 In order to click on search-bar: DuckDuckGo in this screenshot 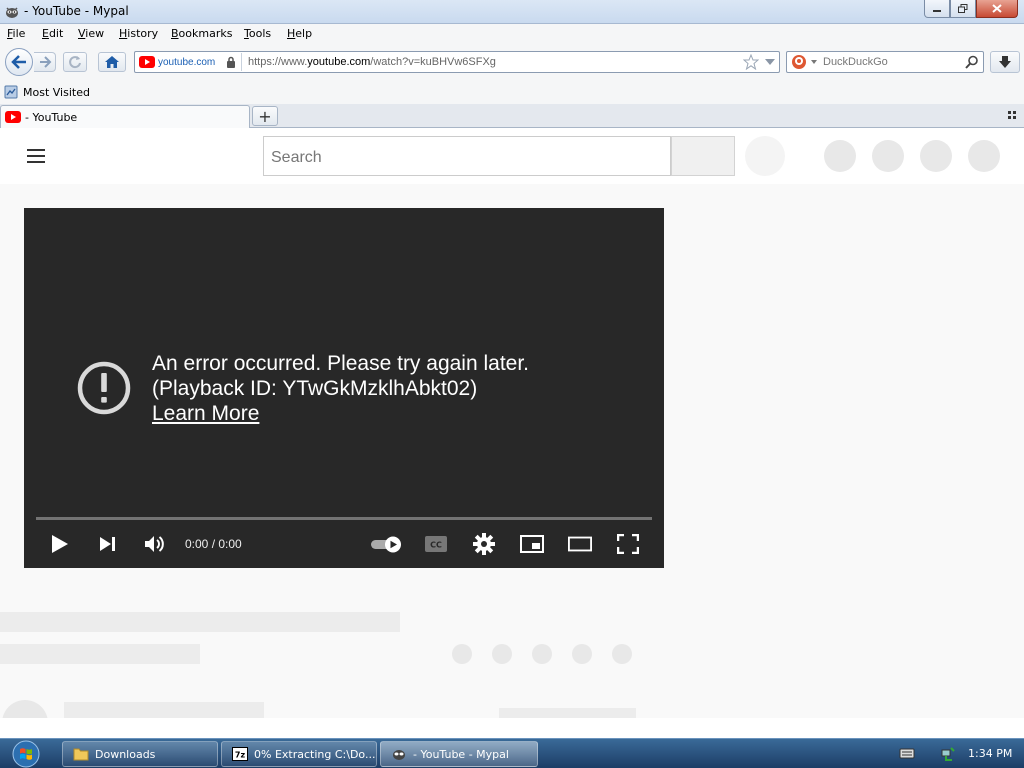, I will do `click(885, 62)`.